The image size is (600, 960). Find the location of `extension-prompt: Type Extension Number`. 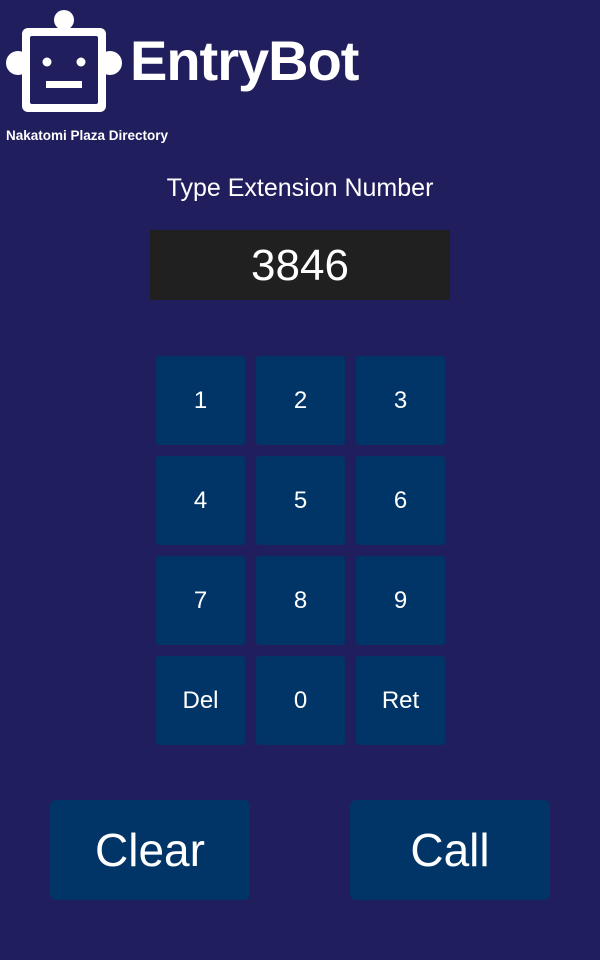

extension-prompt: Type Extension Number is located at coordinates (300, 188).